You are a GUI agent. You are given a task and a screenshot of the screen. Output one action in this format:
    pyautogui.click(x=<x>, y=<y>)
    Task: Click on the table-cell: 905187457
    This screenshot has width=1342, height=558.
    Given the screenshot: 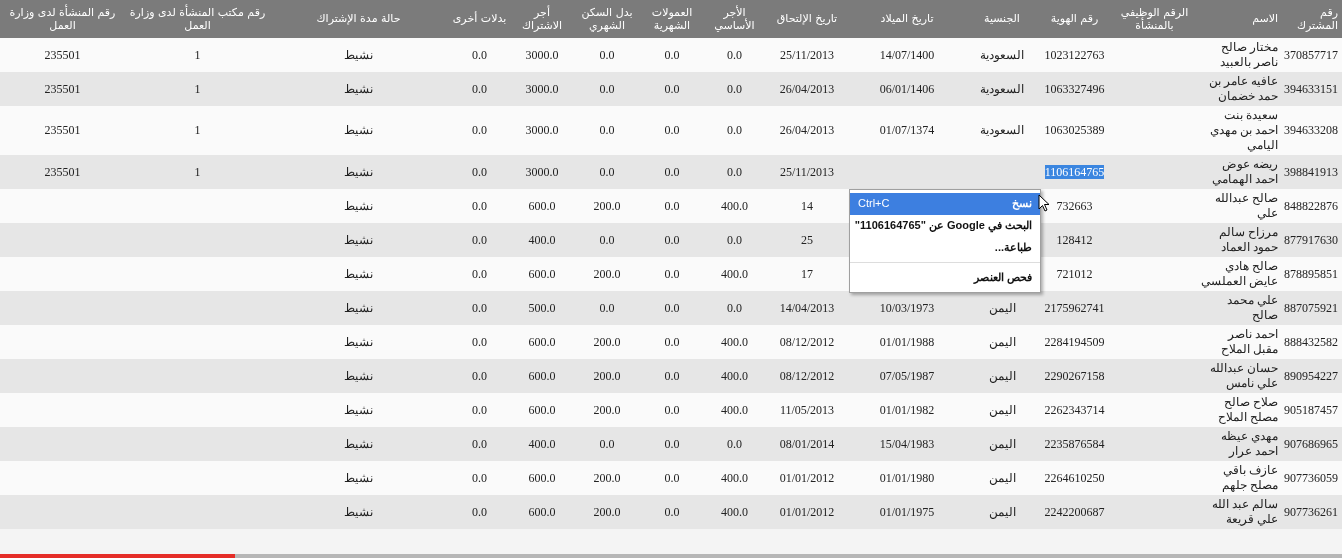 What is the action you would take?
    pyautogui.click(x=1311, y=409)
    